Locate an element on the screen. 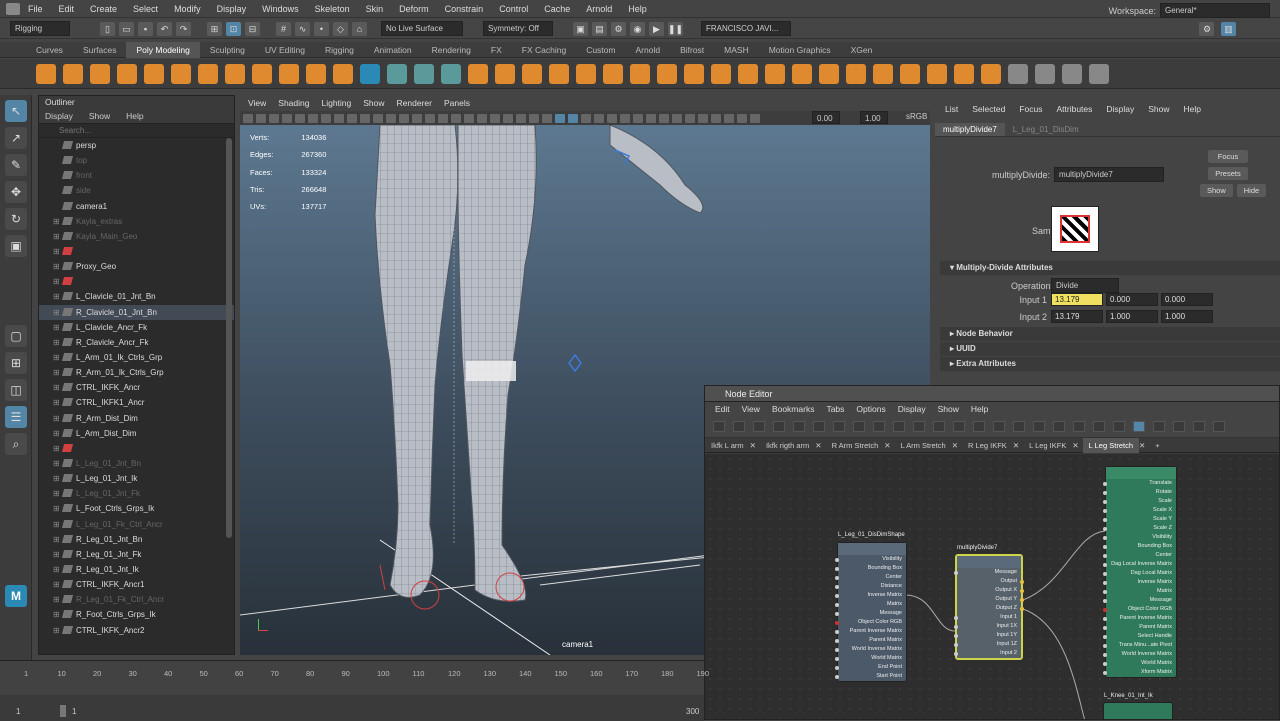  outliner-item: ⊞ CTRL_IKFK_Ancr is located at coordinates (136, 387).